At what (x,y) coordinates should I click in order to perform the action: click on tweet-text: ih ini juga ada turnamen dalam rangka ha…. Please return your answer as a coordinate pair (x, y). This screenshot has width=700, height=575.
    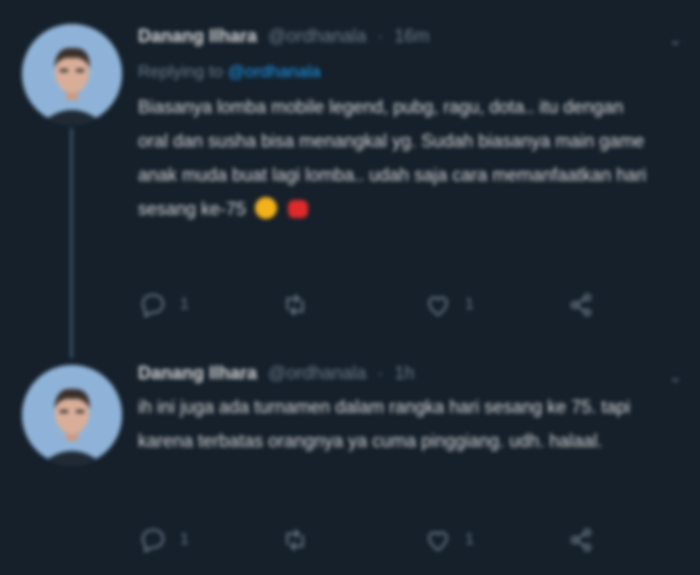
    Looking at the image, I should click on (398, 424).